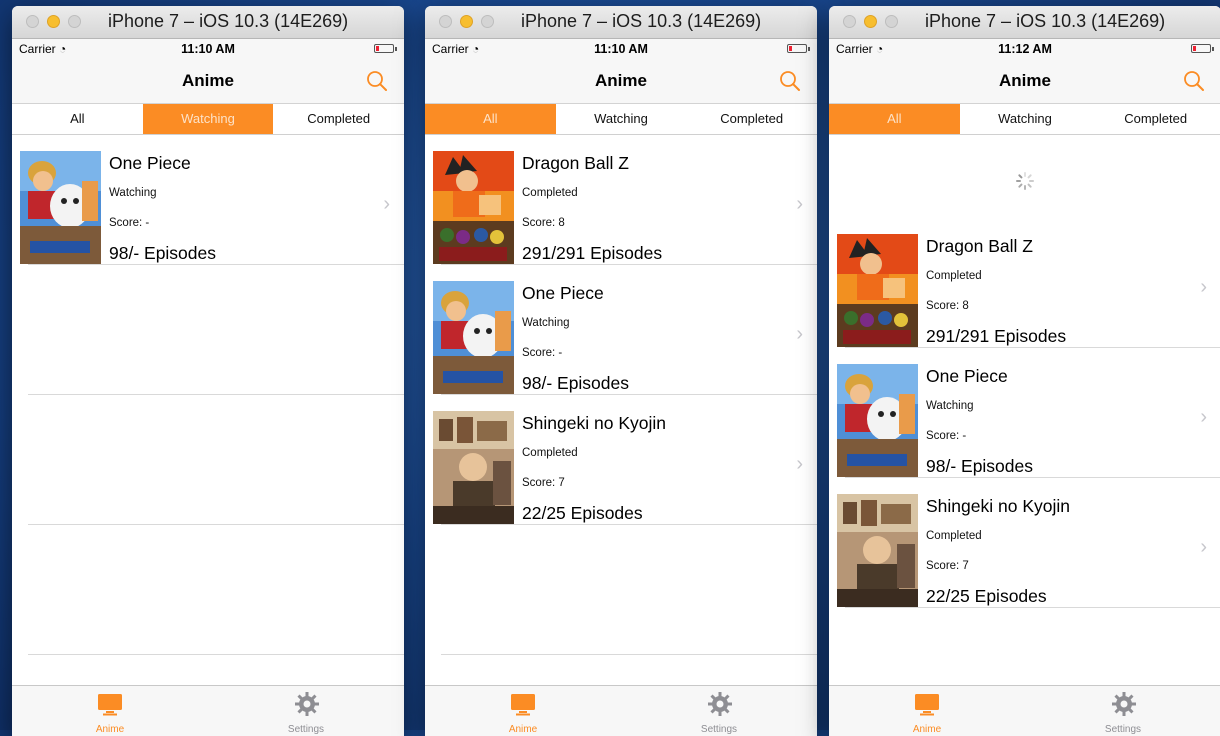 This screenshot has width=1220, height=736. Describe the element at coordinates (1025, 181) in the screenshot. I see `loading-spinner-icon` at that location.